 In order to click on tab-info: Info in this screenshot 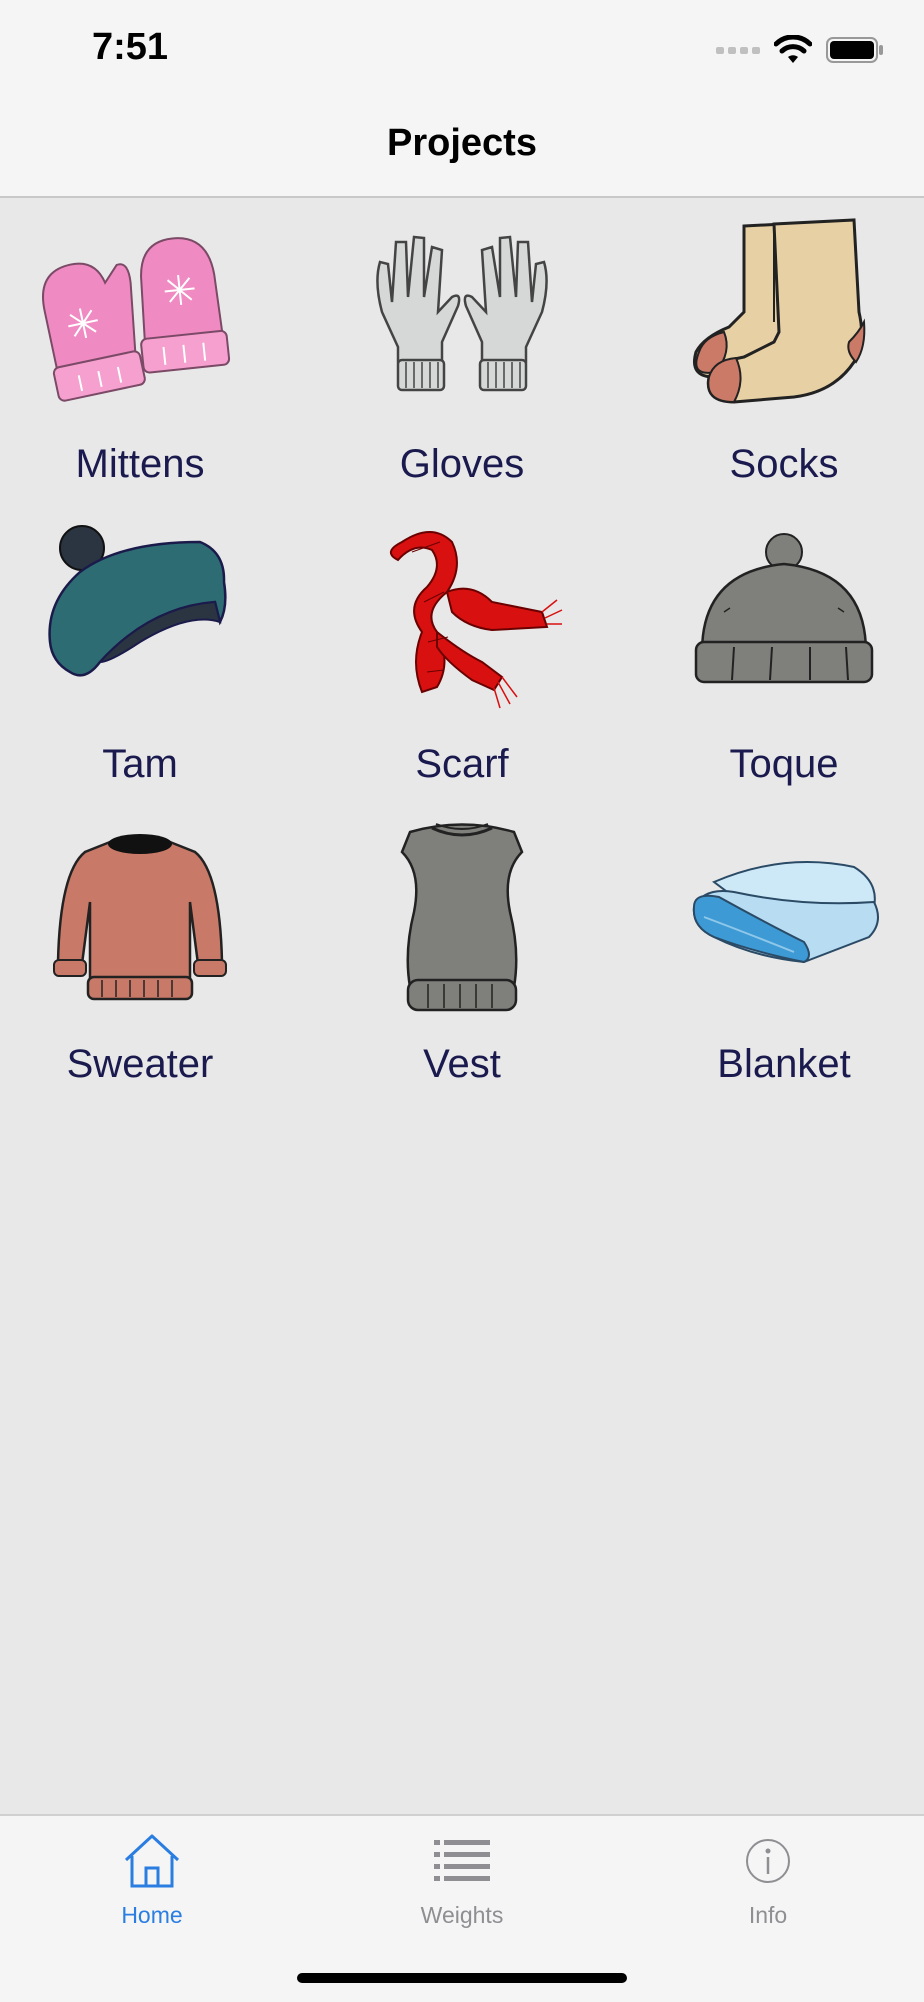, I will do `click(768, 1892)`.